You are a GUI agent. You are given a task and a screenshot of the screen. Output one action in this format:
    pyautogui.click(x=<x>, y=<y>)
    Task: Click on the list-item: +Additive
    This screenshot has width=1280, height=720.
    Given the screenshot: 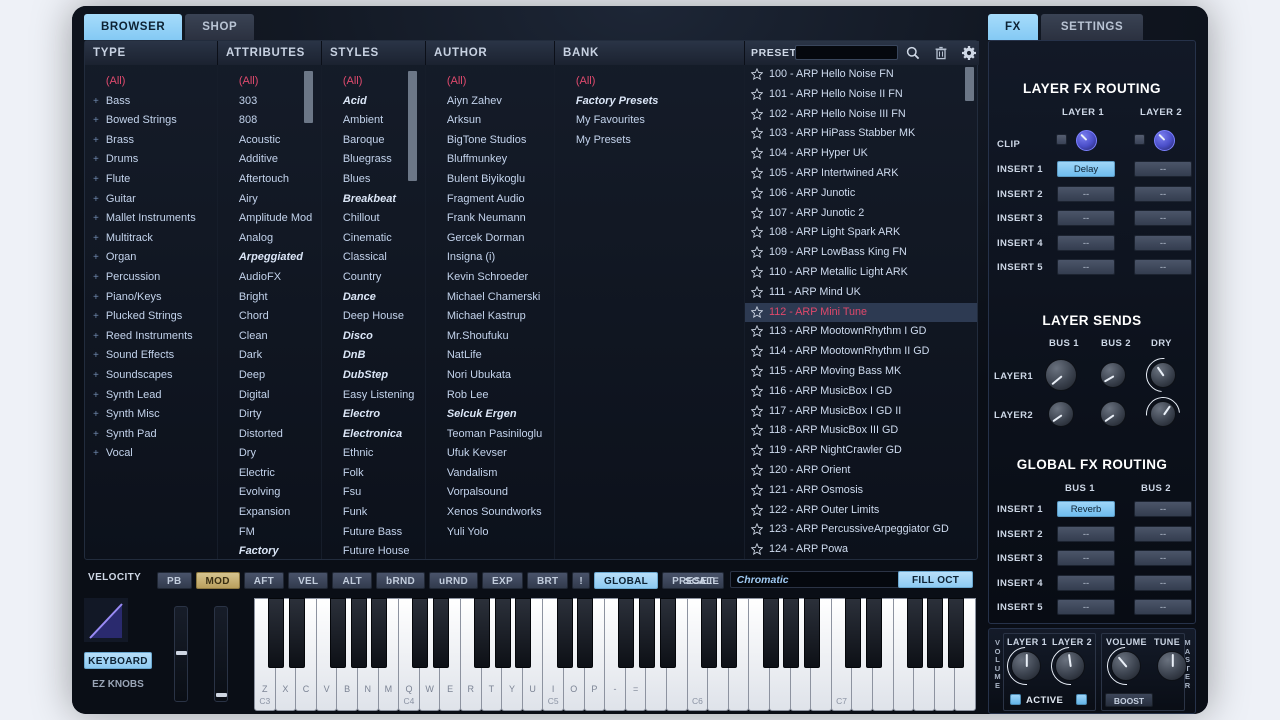 What is the action you would take?
    pyautogui.click(x=269, y=160)
    